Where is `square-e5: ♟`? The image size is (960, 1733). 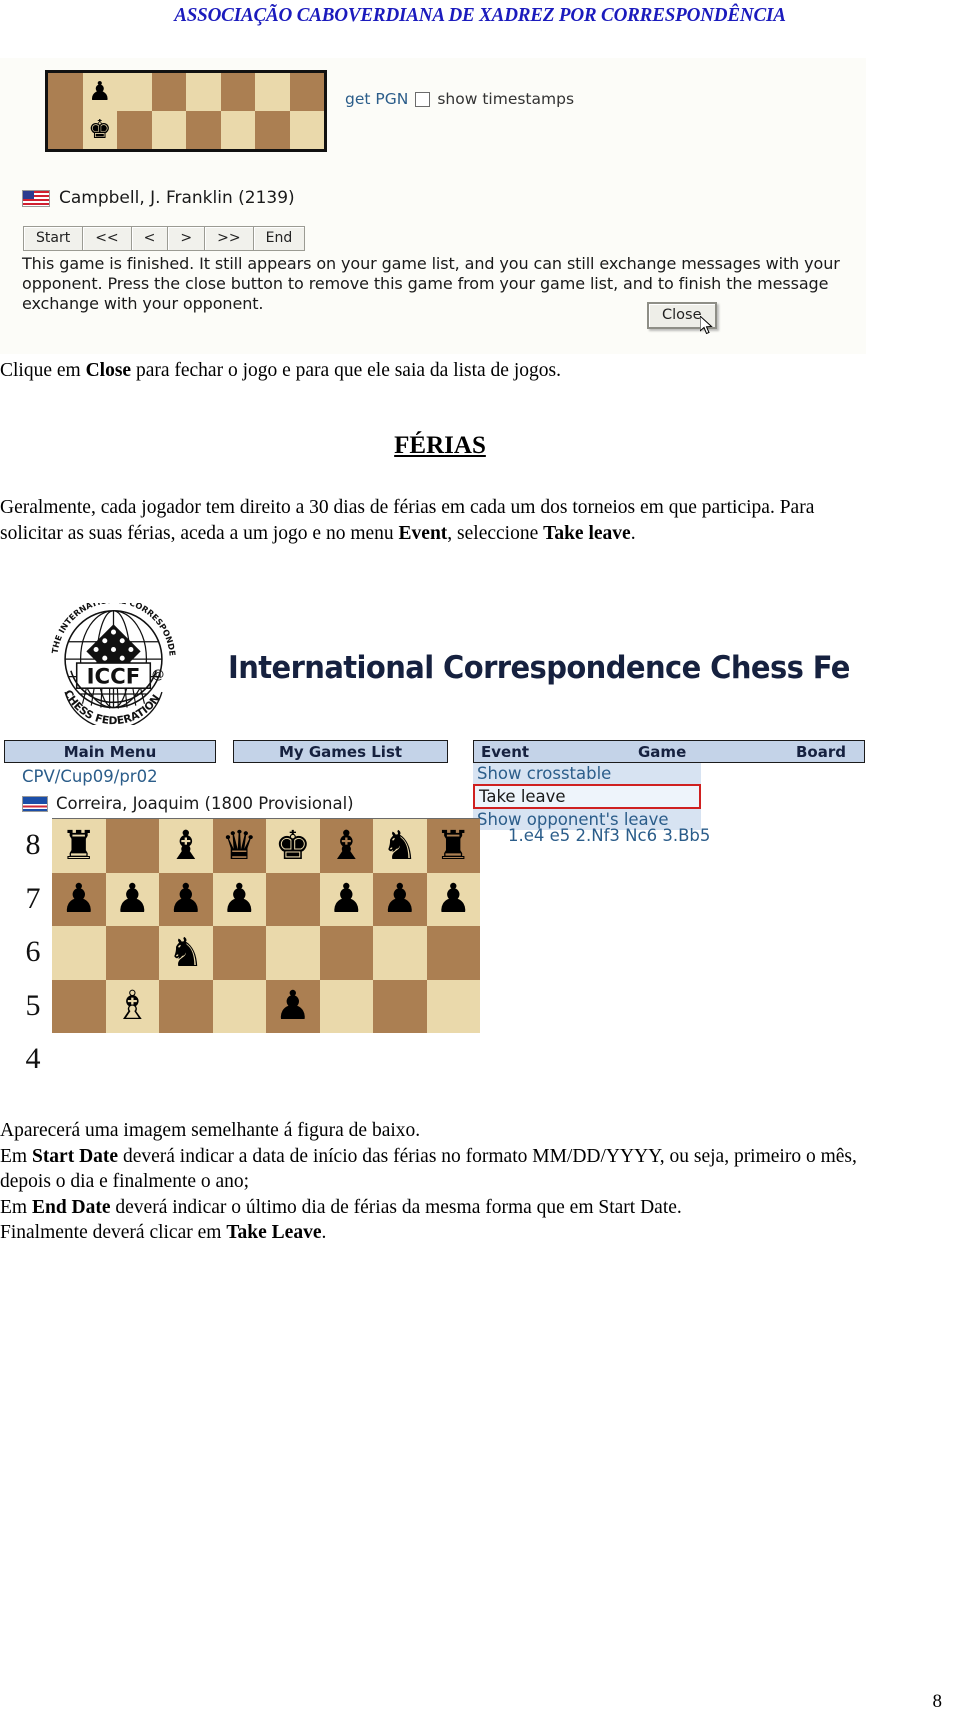
square-e5: ♟ is located at coordinates (293, 1006).